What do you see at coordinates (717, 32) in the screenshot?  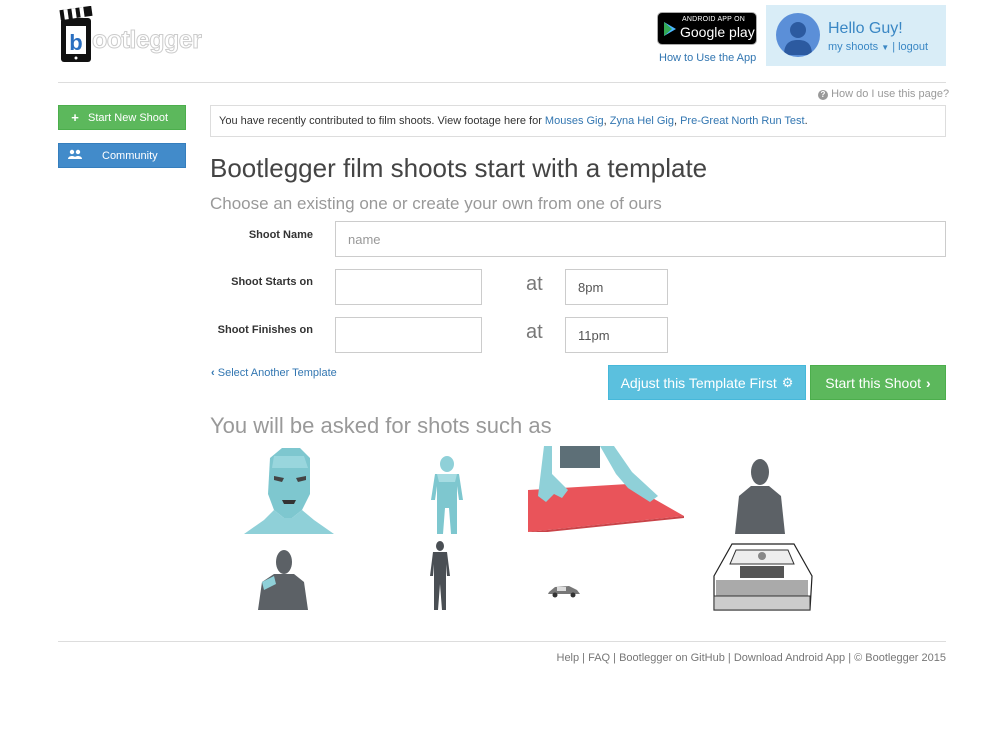 I see `play-badge-big-text: Google play` at bounding box center [717, 32].